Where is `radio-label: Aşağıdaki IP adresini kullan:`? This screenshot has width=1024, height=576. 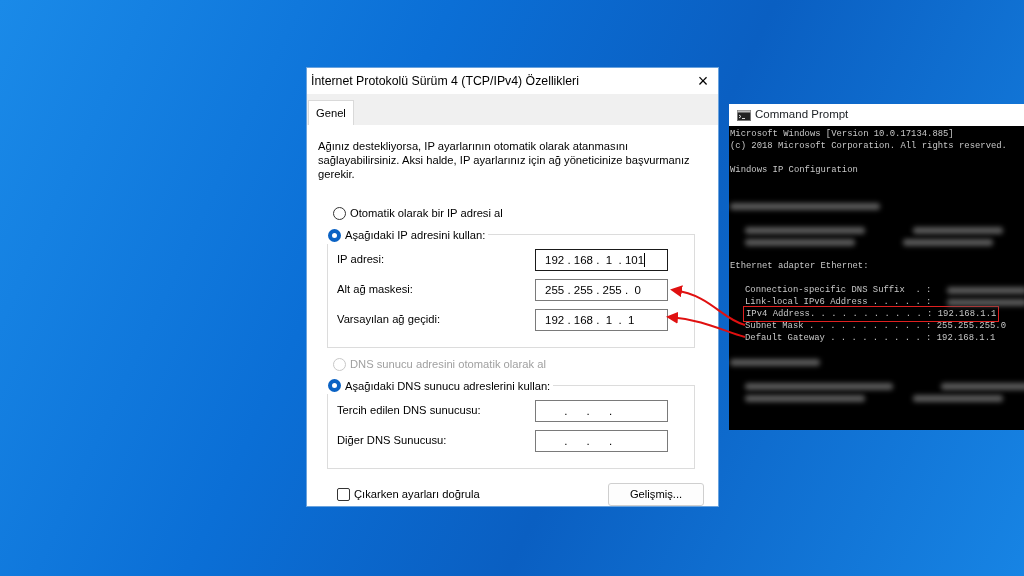 radio-label: Aşağıdaki IP adresini kullan: is located at coordinates (415, 235).